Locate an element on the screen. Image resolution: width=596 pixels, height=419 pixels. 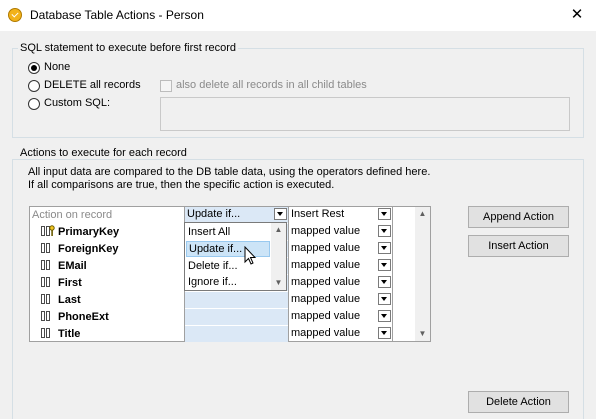
dropdown-scrollbar: ▲ ▼ is located at coordinates (278, 256).